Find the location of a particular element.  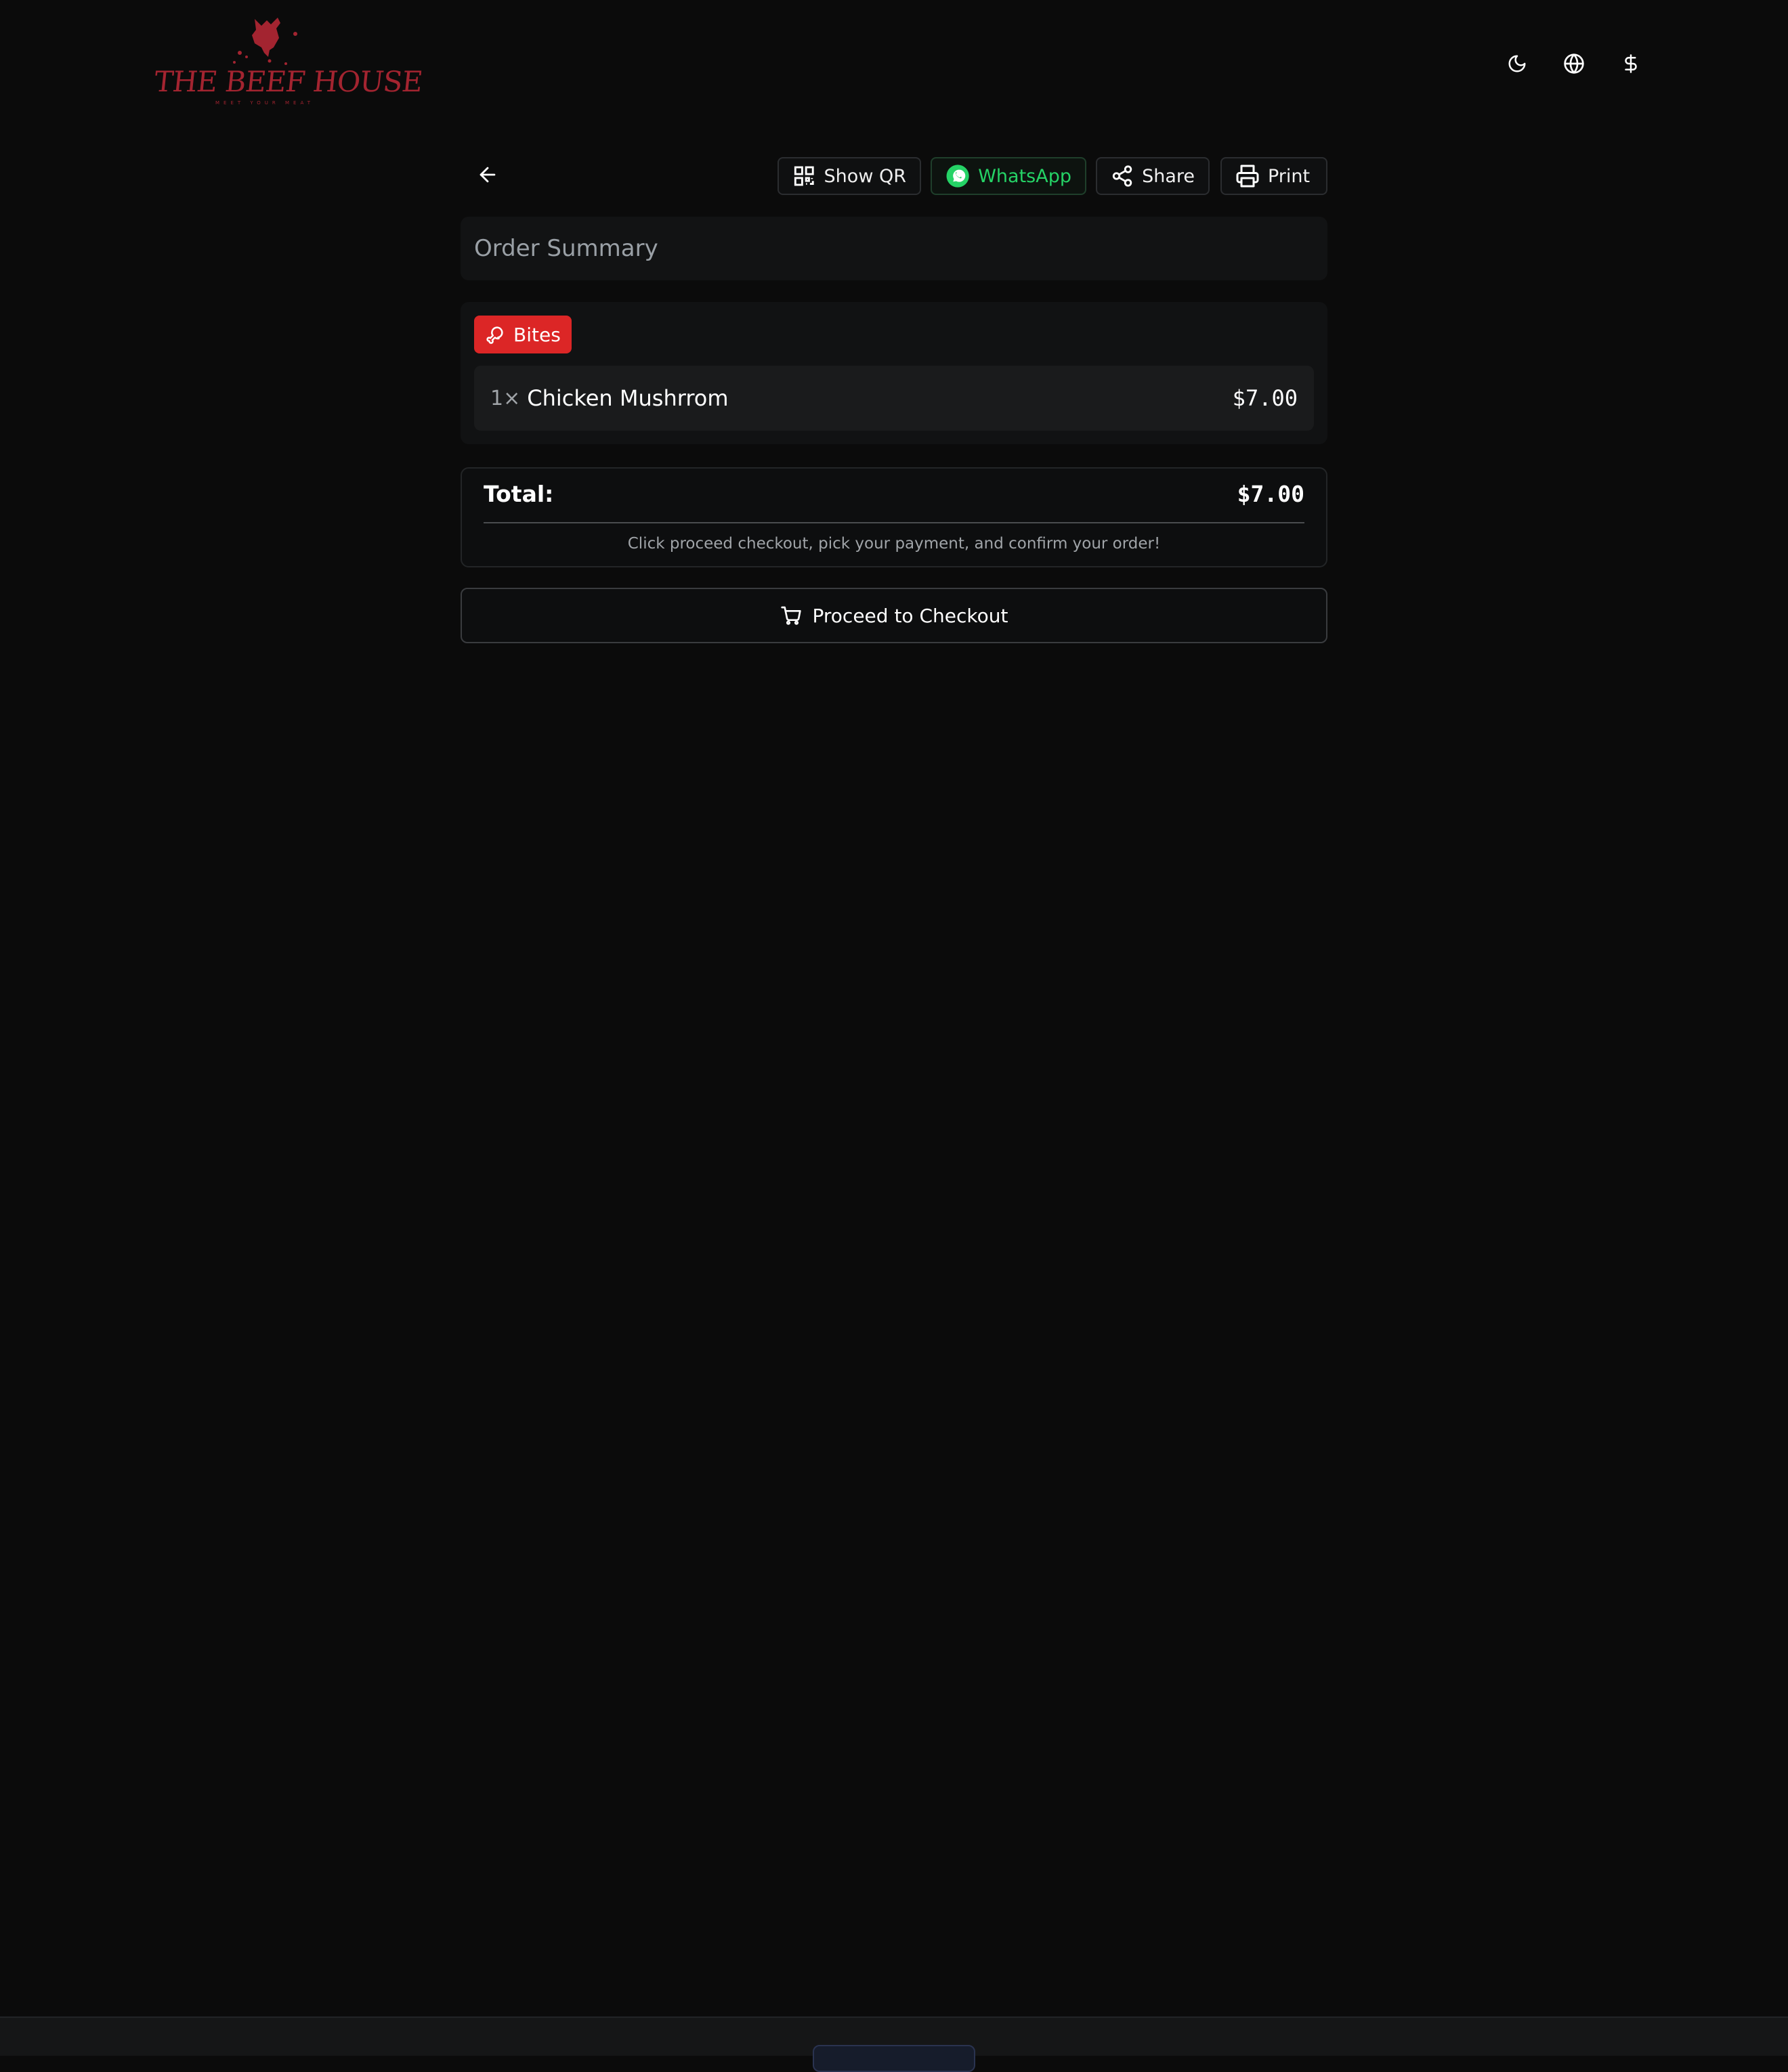

share-button: Share is located at coordinates (1153, 176).